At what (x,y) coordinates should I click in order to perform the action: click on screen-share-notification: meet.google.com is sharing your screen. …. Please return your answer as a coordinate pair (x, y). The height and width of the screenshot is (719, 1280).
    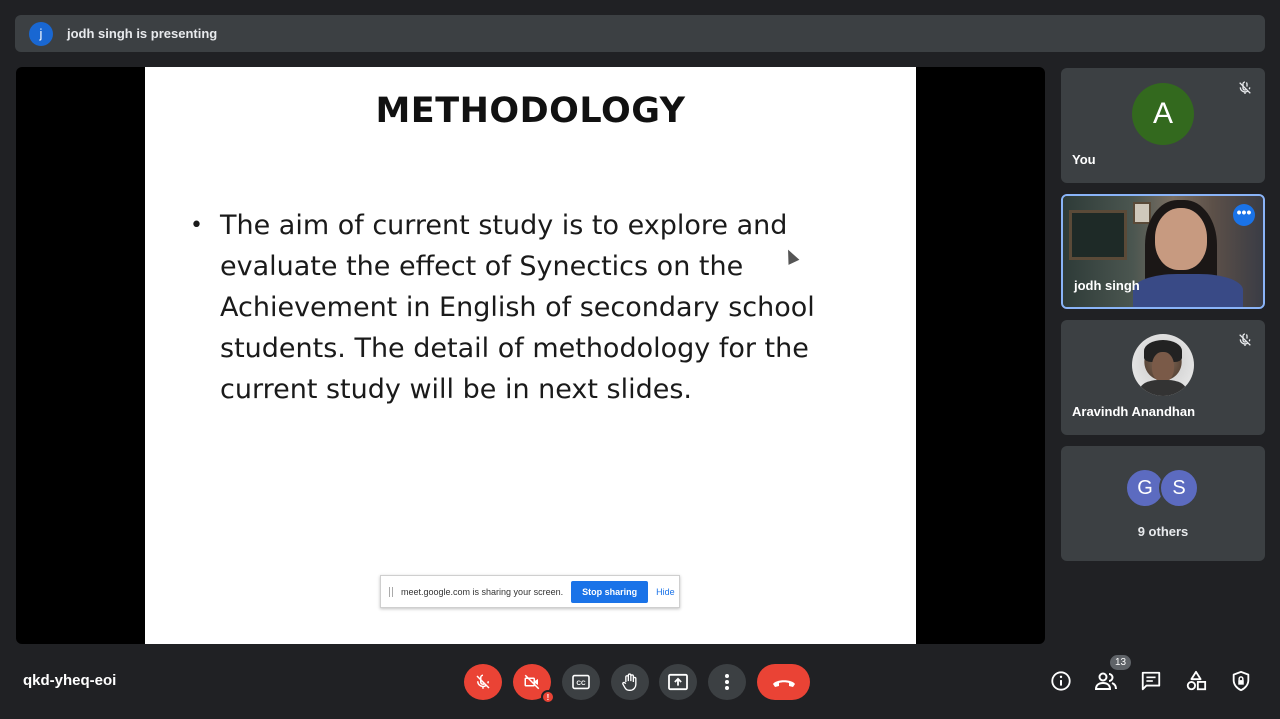
    Looking at the image, I should click on (530, 591).